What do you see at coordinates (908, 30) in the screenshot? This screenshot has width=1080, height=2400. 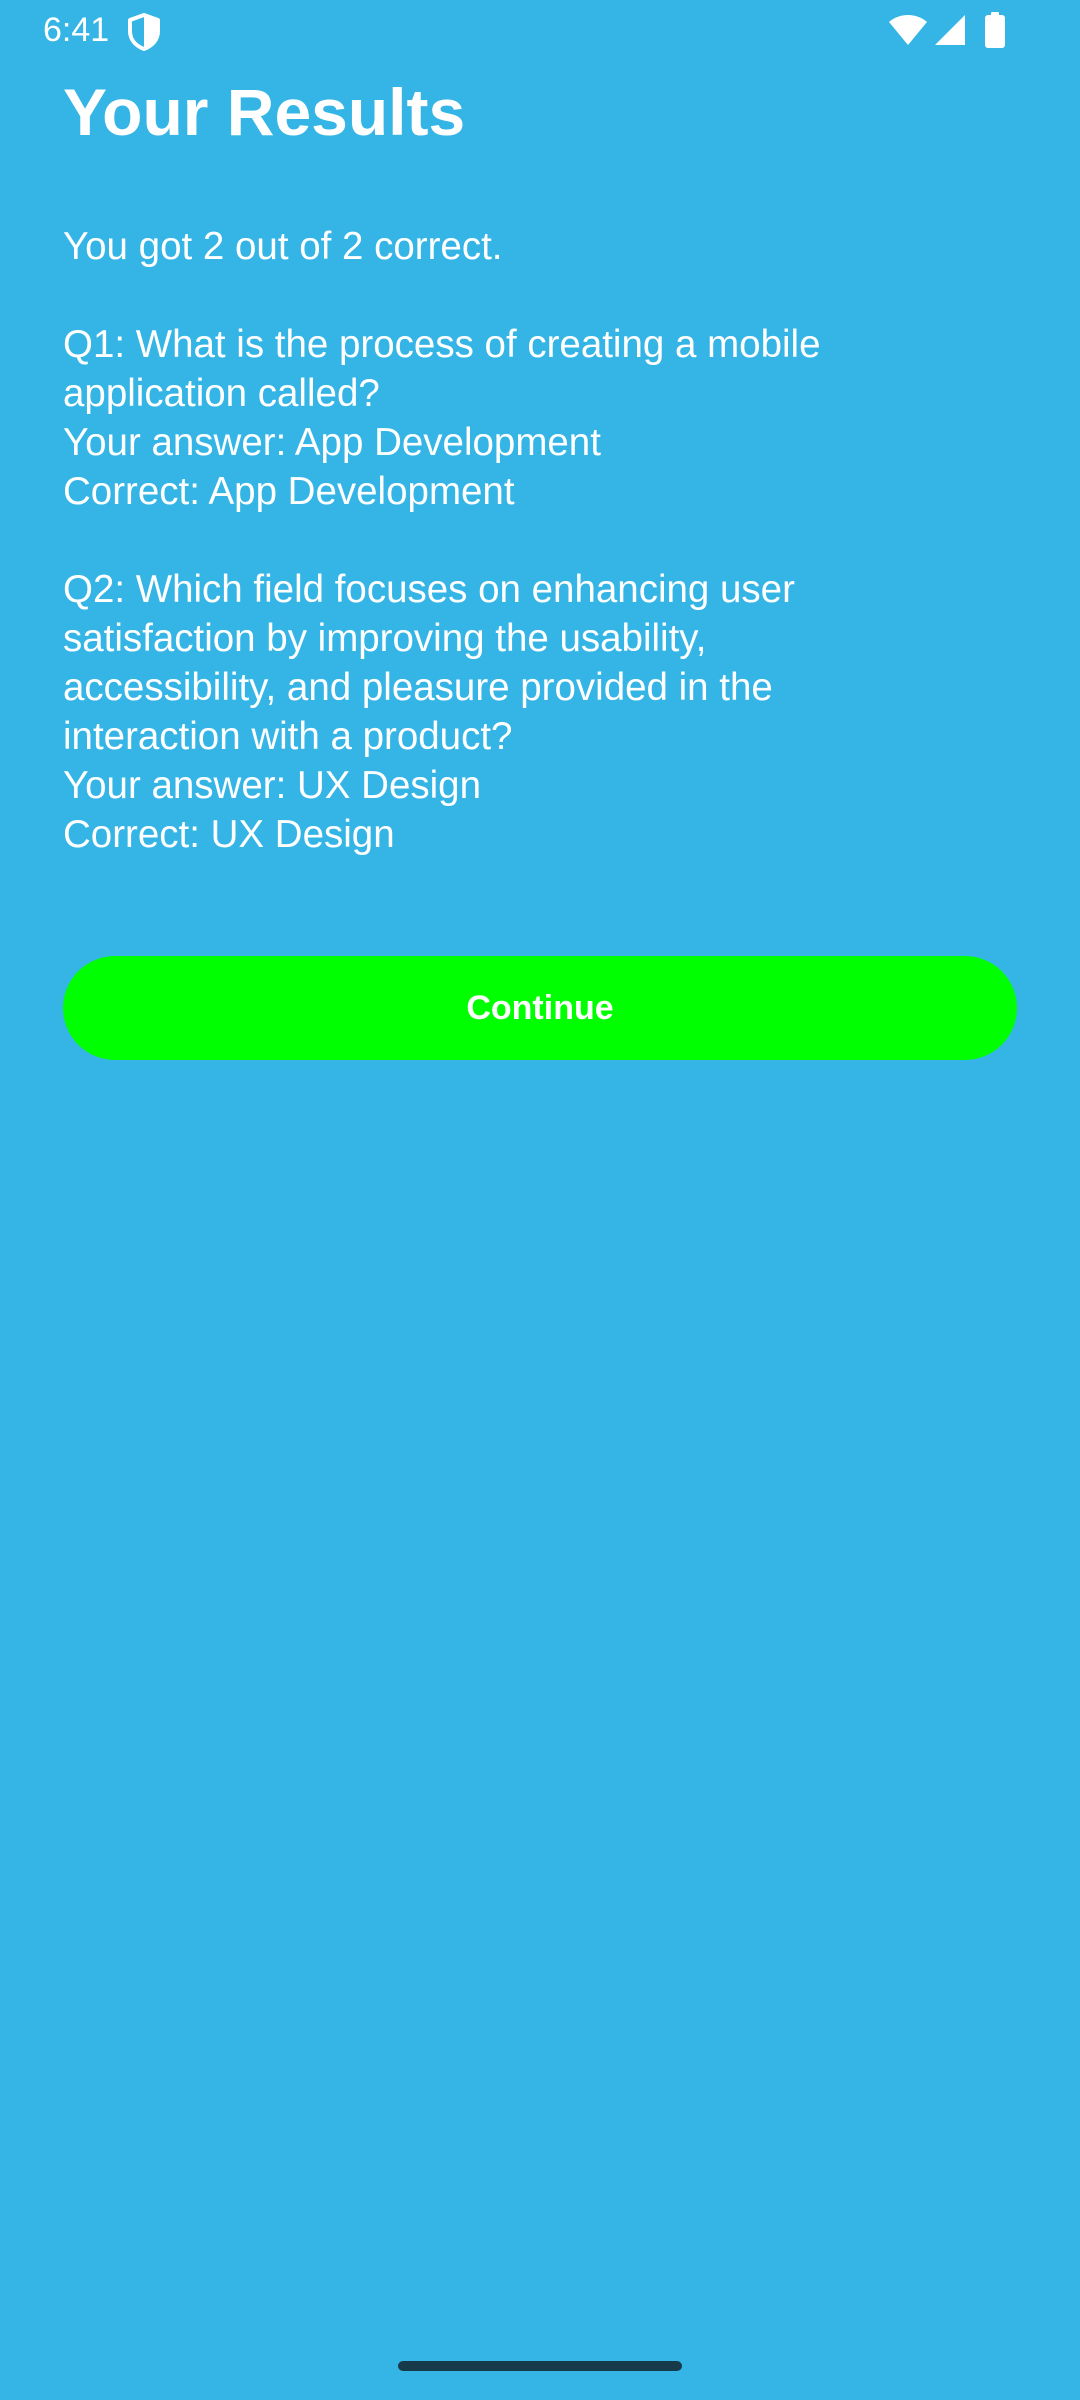 I see `wifi-icon` at bounding box center [908, 30].